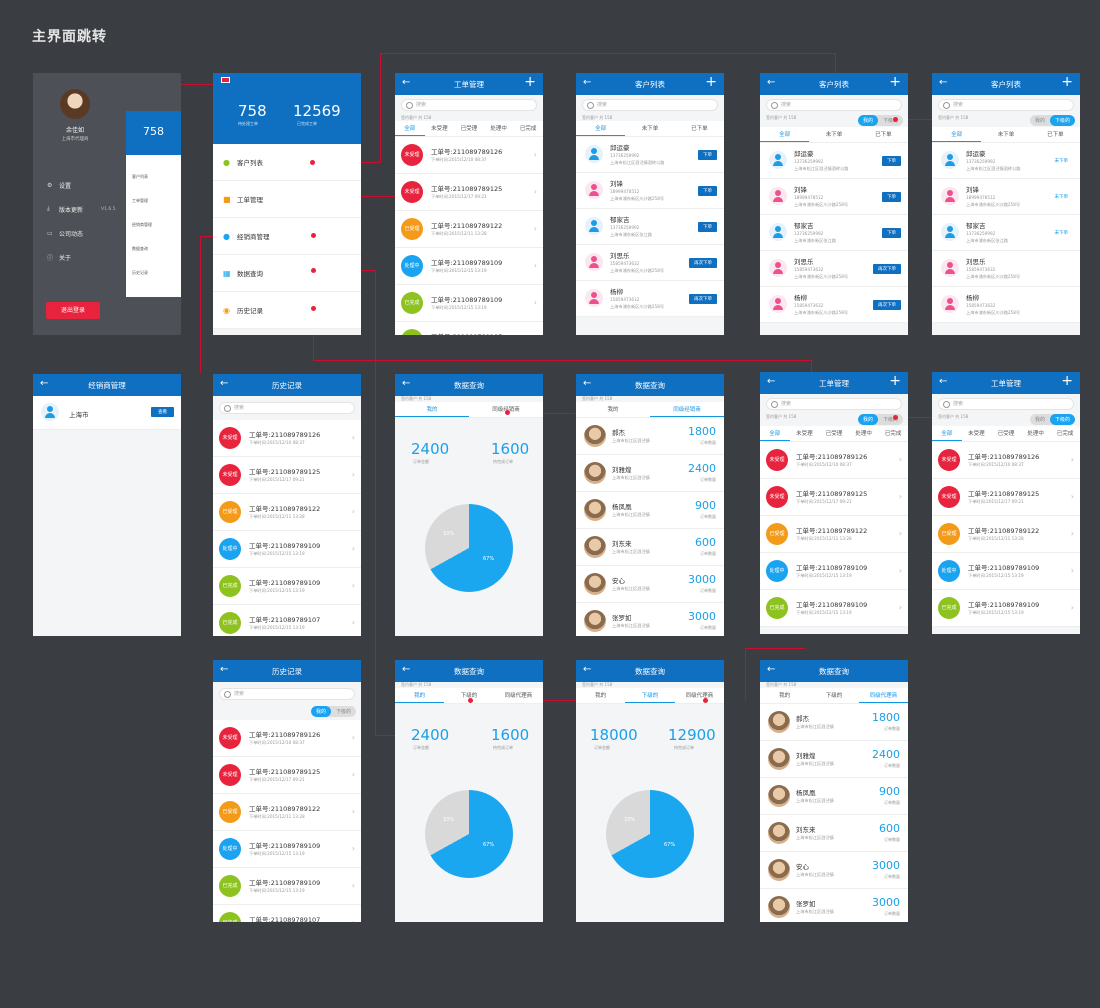 The image size is (1100, 1008). What do you see at coordinates (1006, 161) in the screenshot?
I see `list-item: 邱运豪 13736259992 上海市松江区泗泾镇泗砖公路 未下单` at bounding box center [1006, 161].